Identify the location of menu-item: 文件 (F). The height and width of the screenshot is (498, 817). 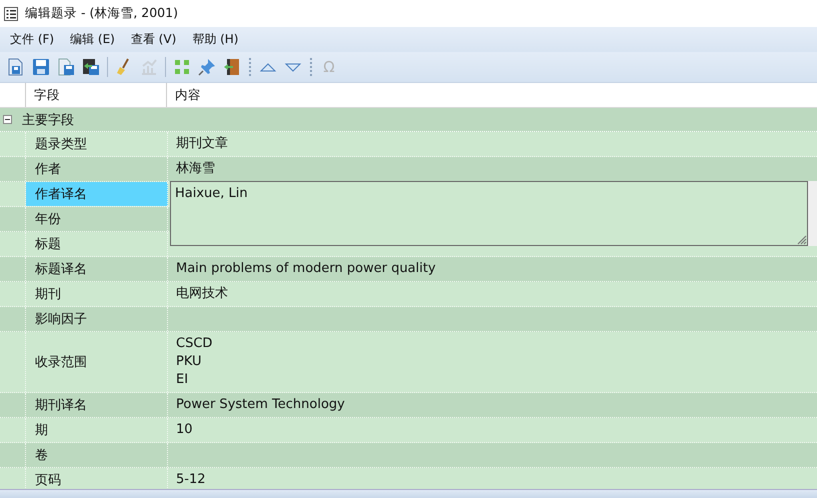
(32, 39).